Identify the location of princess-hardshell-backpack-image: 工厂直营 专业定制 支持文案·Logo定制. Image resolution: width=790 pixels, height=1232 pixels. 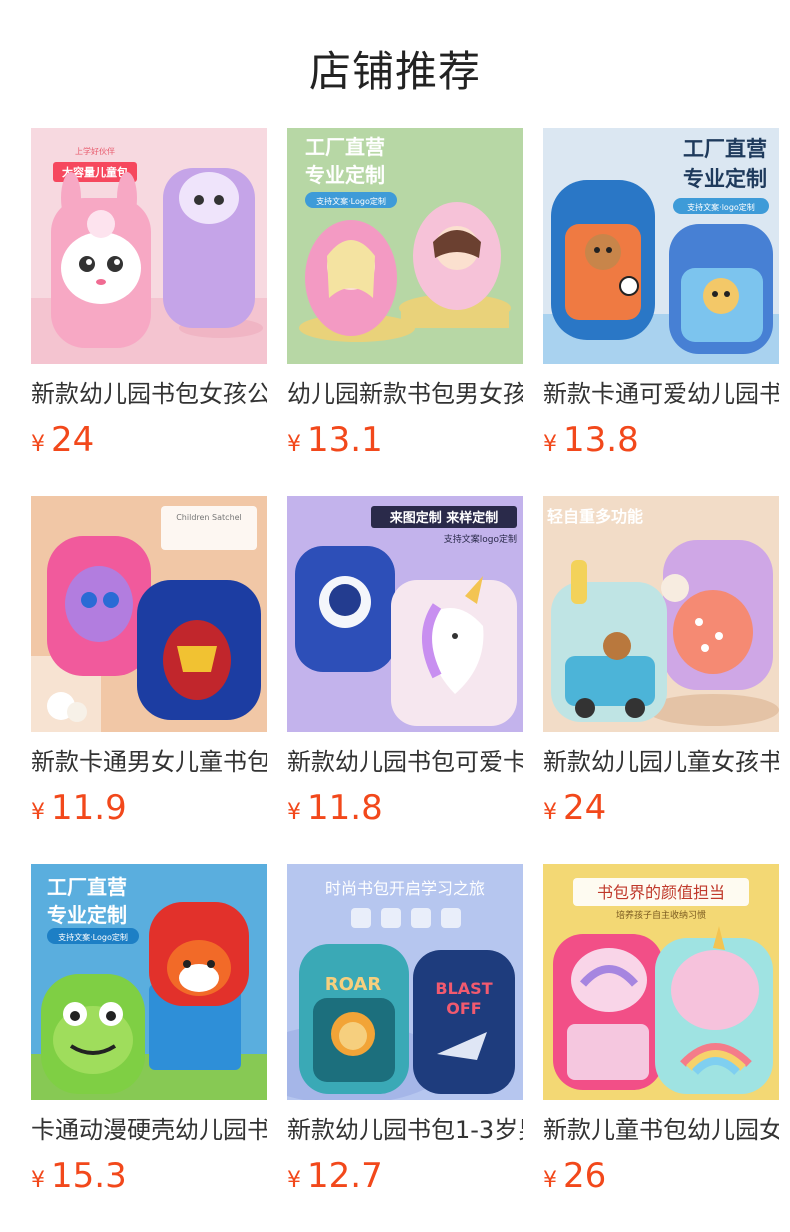
(405, 246).